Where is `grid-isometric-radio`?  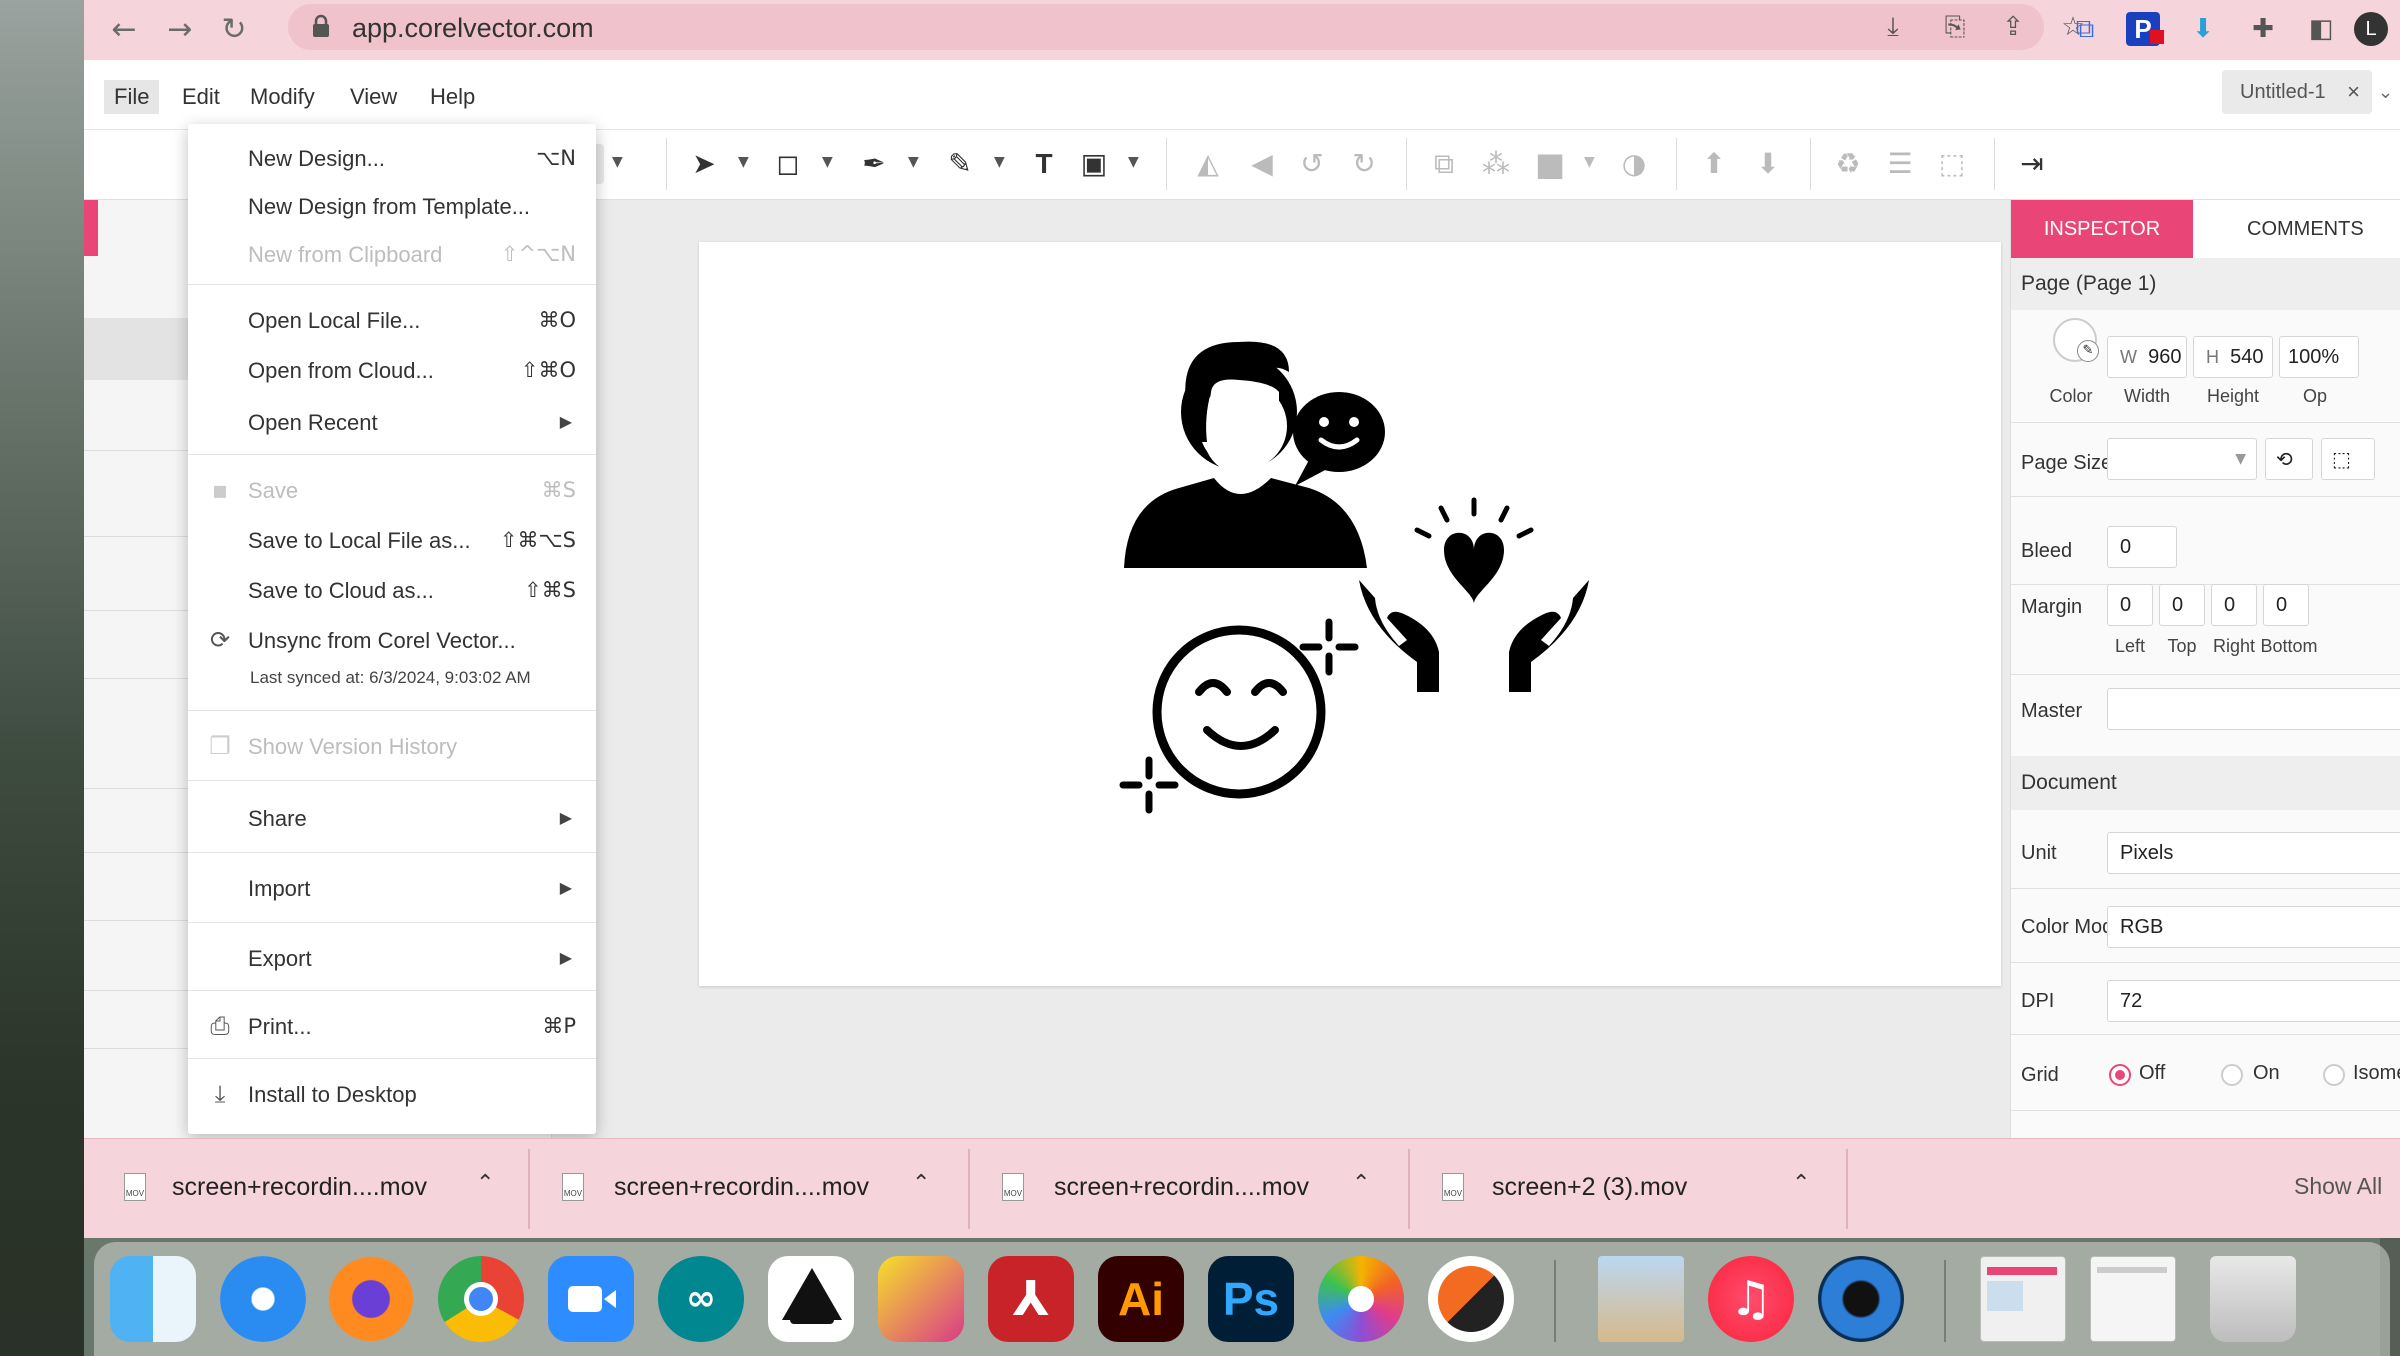
grid-isometric-radio is located at coordinates (2334, 1075).